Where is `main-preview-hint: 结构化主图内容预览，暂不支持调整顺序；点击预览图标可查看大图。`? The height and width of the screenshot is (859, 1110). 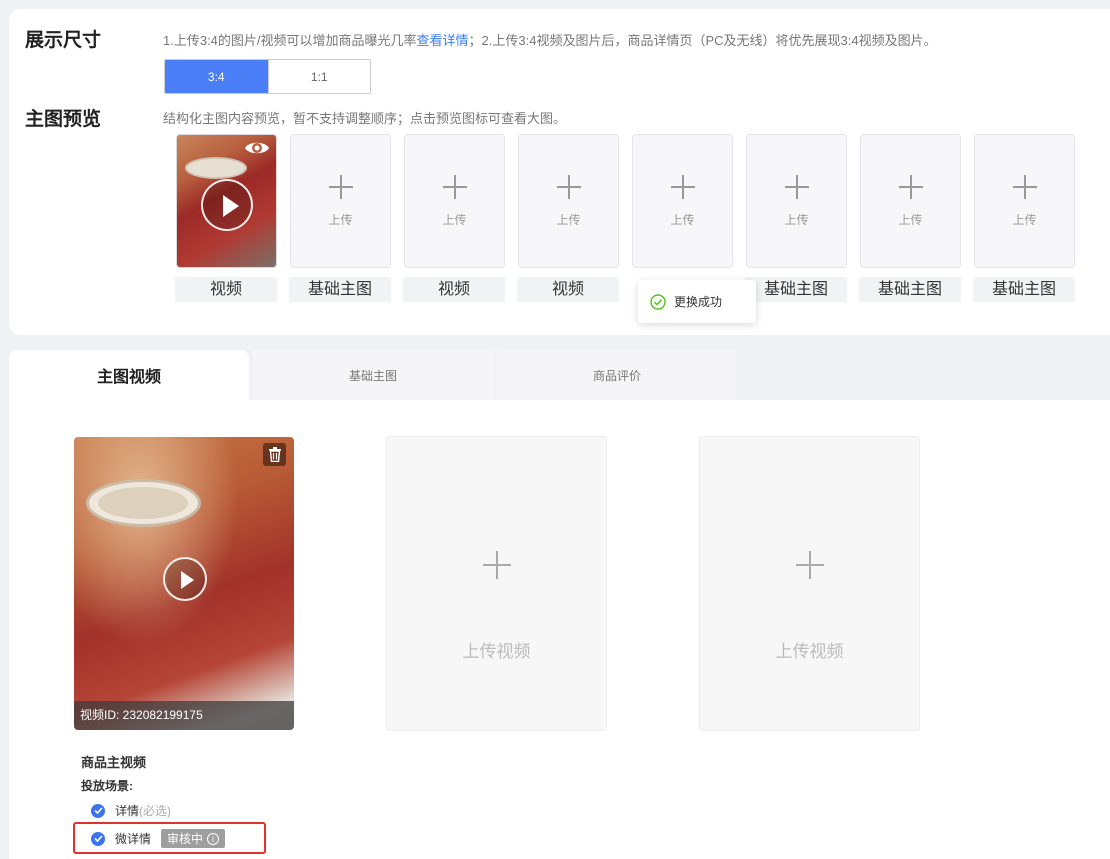 main-preview-hint: 结构化主图内容预览，暂不支持调整顺序；点击预览图标可查看大图。 is located at coordinates (365, 118).